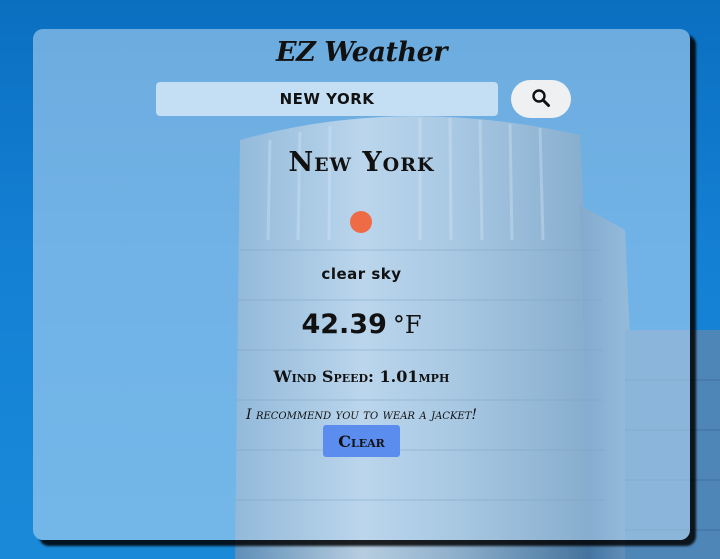 This screenshot has height=559, width=720. Describe the element at coordinates (361, 441) in the screenshot. I see `clear-button: Clear` at that location.